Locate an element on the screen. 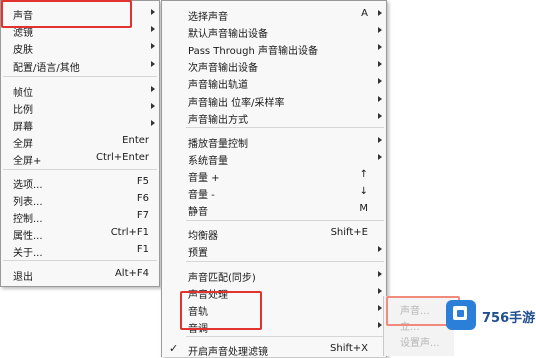 This screenshot has width=536, height=358. menu-item-label: 声音输出 位率/采样率 is located at coordinates (236, 103).